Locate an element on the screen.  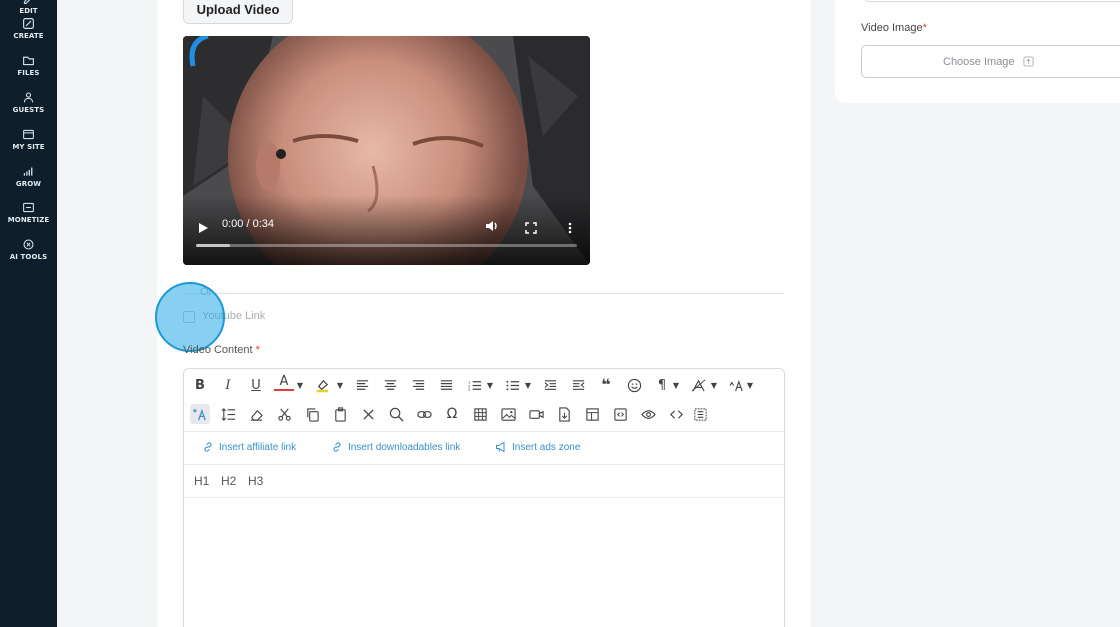
video-content-label-text: Video Content is located at coordinates (218, 350).